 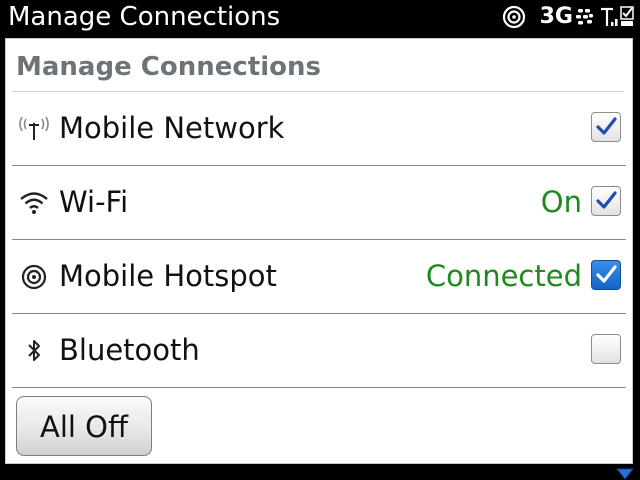 I want to click on connection-row-mobile-hotspot: Mobile Hotspot Connected, so click(x=319, y=277).